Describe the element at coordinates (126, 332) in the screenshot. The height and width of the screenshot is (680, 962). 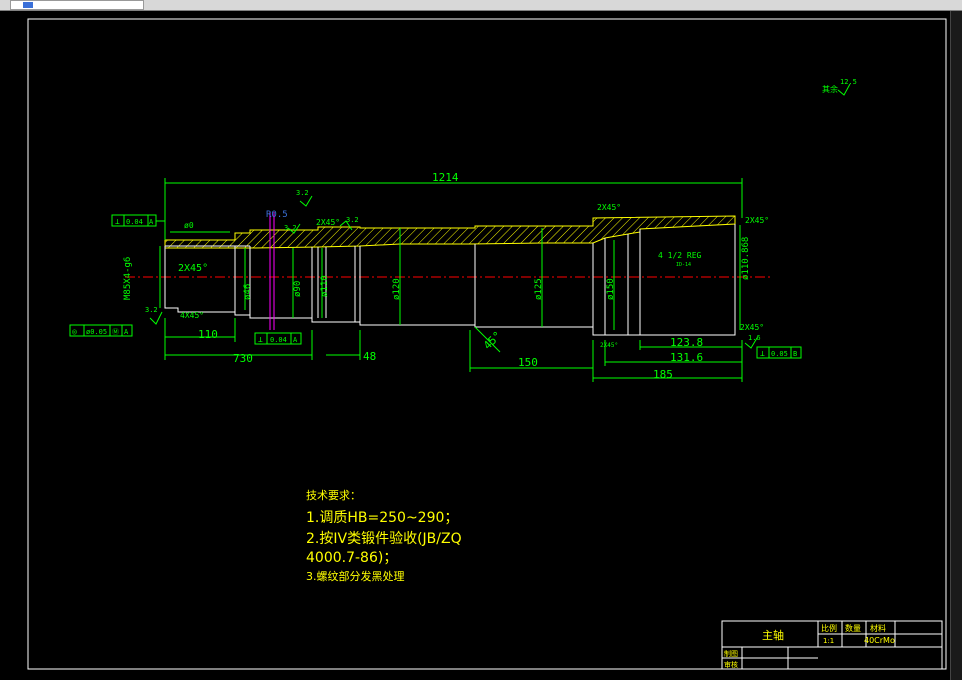
I see `tol-circ-datum: A` at that location.